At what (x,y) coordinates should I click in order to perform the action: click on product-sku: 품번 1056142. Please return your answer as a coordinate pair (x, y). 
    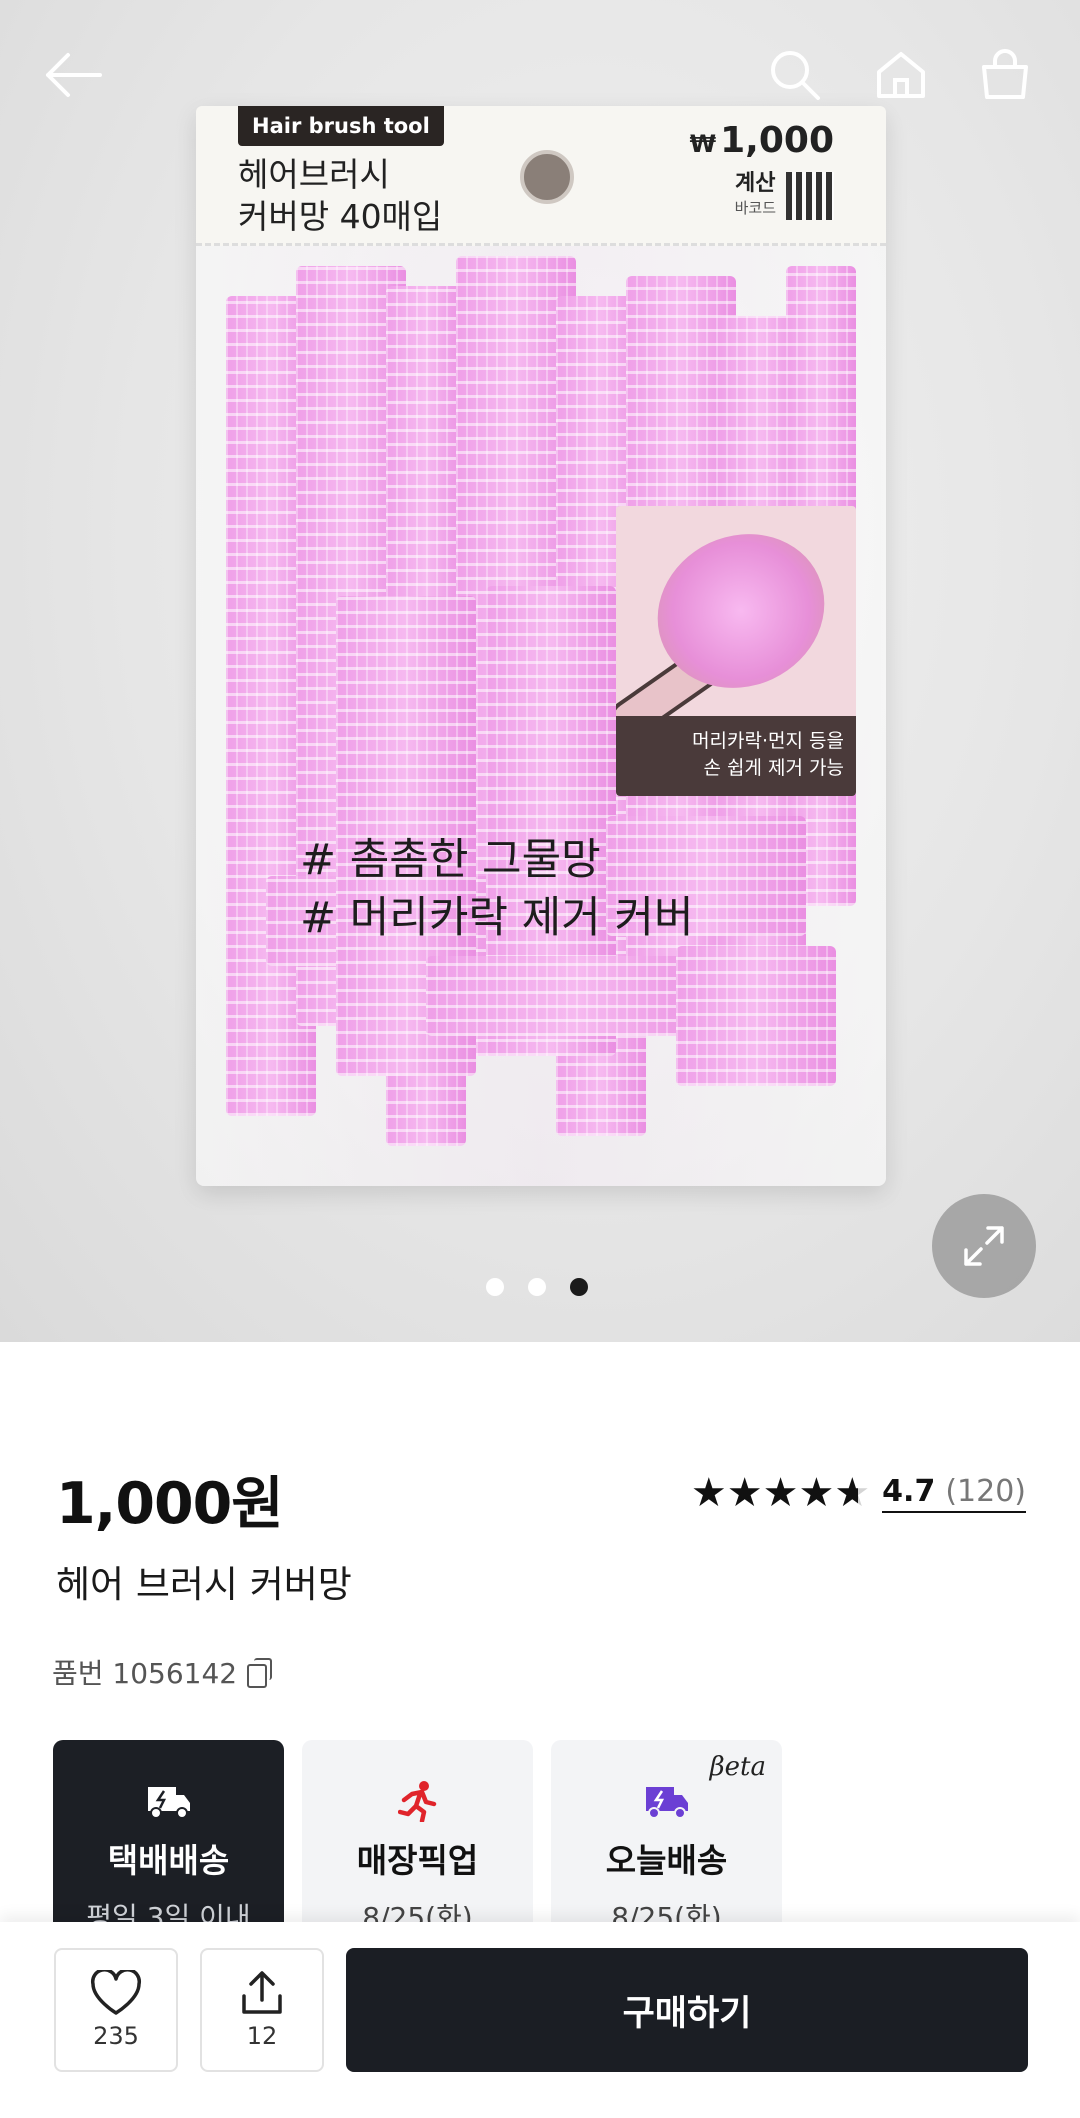
    Looking at the image, I should click on (162, 1672).